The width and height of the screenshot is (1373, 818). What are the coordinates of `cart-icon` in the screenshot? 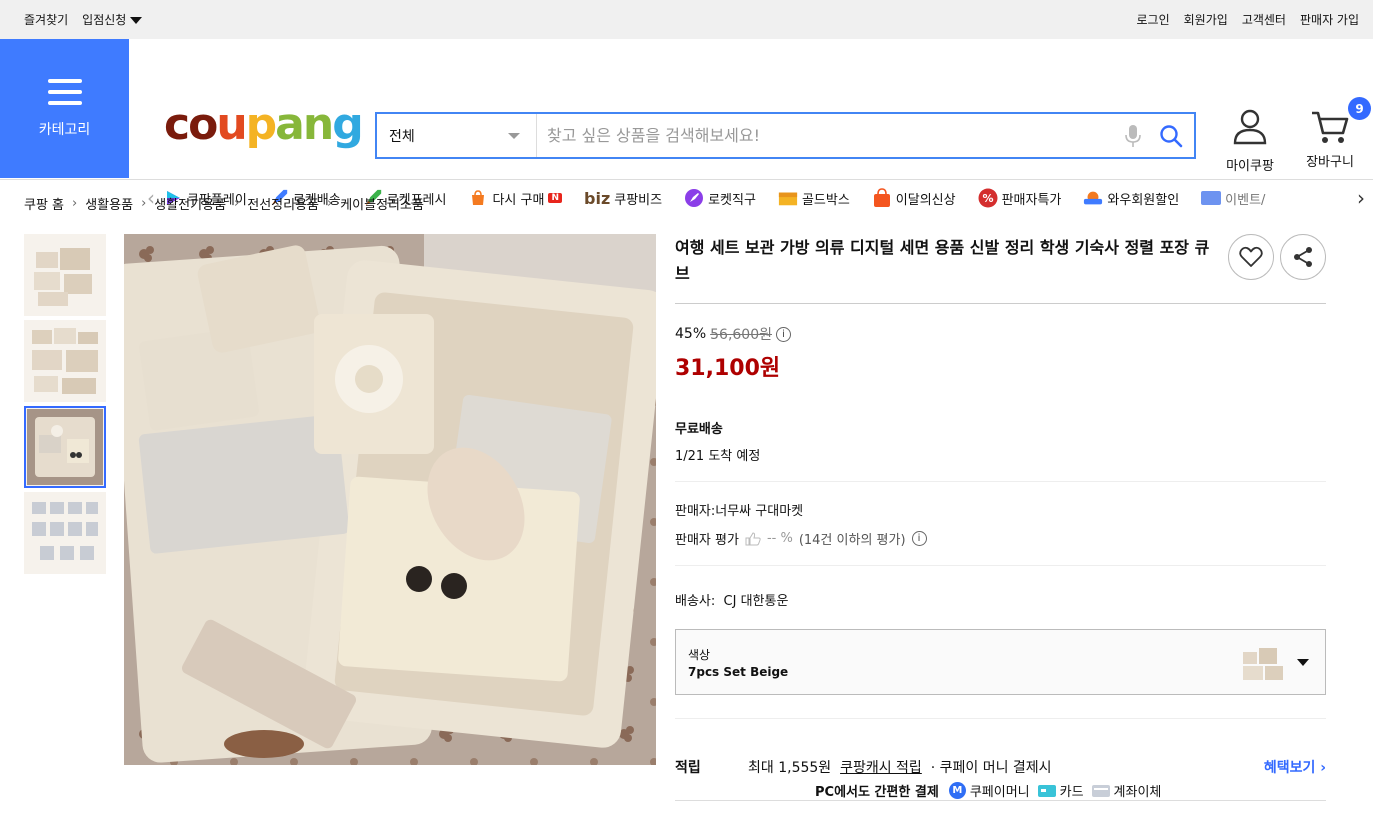 It's located at (1330, 127).